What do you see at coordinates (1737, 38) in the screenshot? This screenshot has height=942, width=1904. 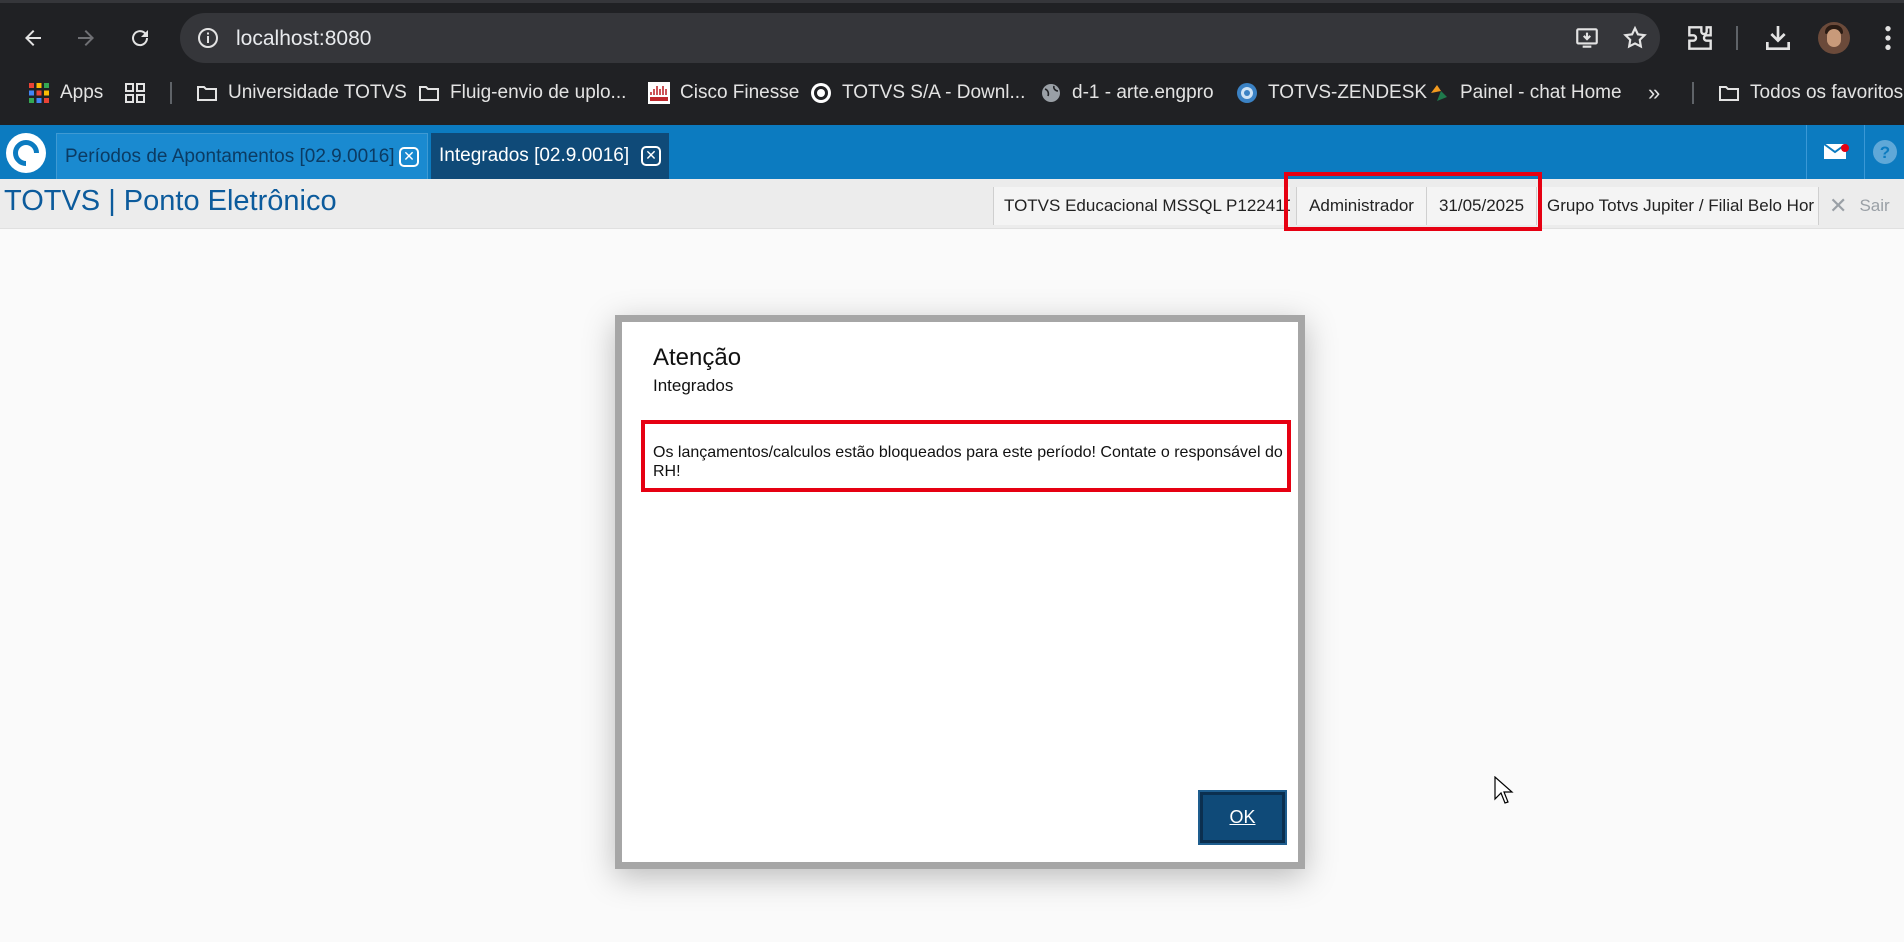 I see `toolbar-divider` at bounding box center [1737, 38].